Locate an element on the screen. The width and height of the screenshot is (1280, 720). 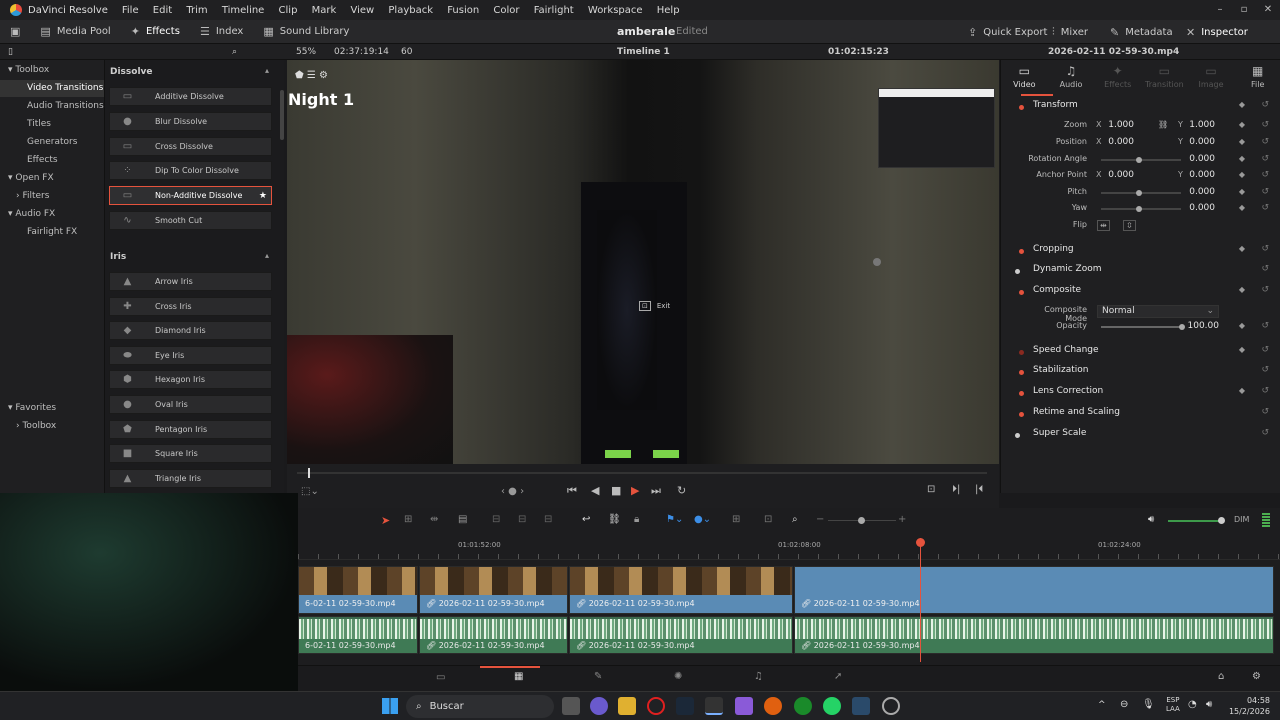
flag-icon: ⚑⌄ is located at coordinates (674, 519).